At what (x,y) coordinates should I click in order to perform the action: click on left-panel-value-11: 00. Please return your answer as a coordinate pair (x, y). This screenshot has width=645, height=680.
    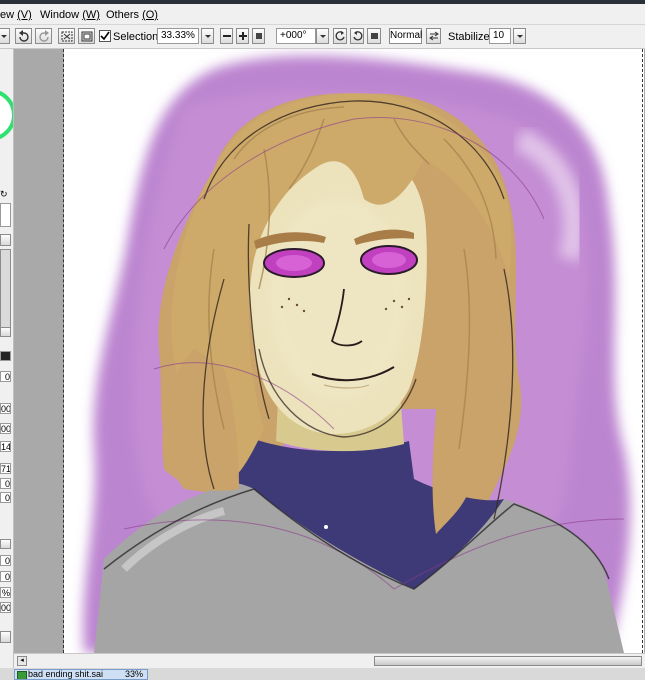
    Looking at the image, I should click on (5, 607).